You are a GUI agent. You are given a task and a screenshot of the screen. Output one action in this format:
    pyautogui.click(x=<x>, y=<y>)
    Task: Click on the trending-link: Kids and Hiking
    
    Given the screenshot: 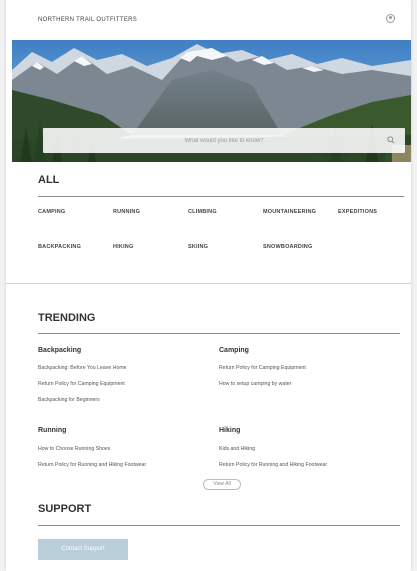 What is the action you would take?
    pyautogui.click(x=237, y=449)
    